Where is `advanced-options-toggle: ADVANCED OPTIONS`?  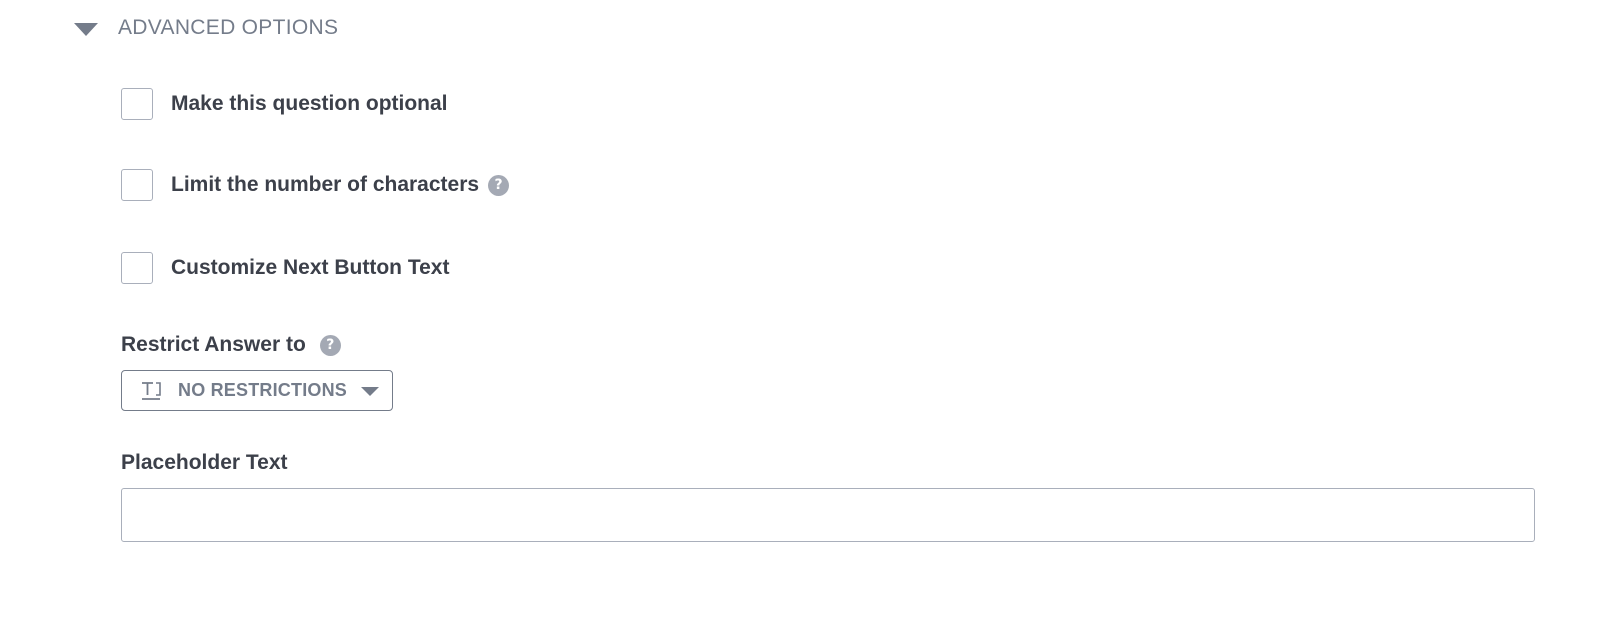
advanced-options-toggle: ADVANCED OPTIONS is located at coordinates (206, 28).